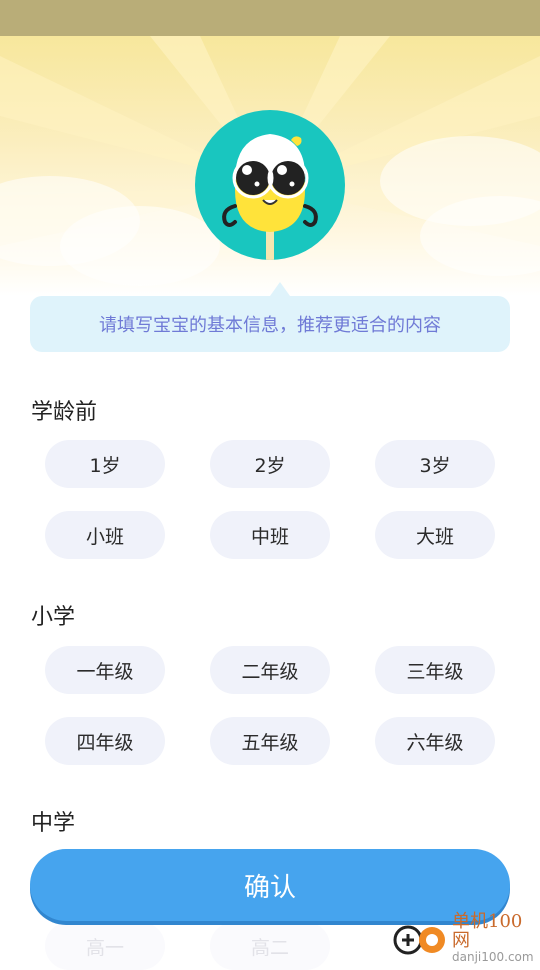 This screenshot has height=970, width=540. Describe the element at coordinates (270, 18) in the screenshot. I see `status-bar` at that location.